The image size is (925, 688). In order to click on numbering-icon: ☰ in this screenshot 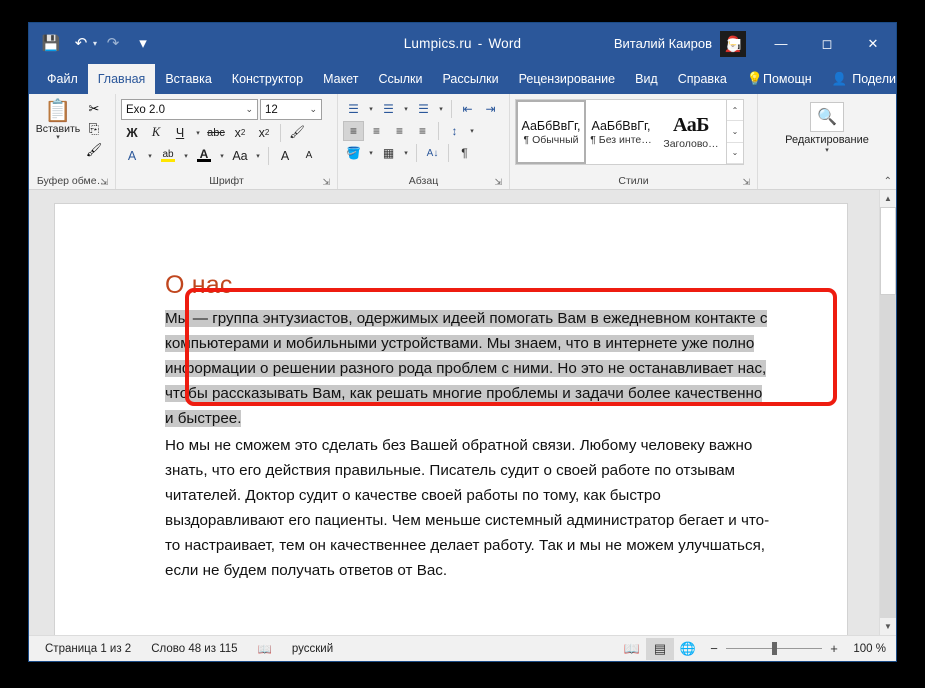, I will do `click(388, 109)`.